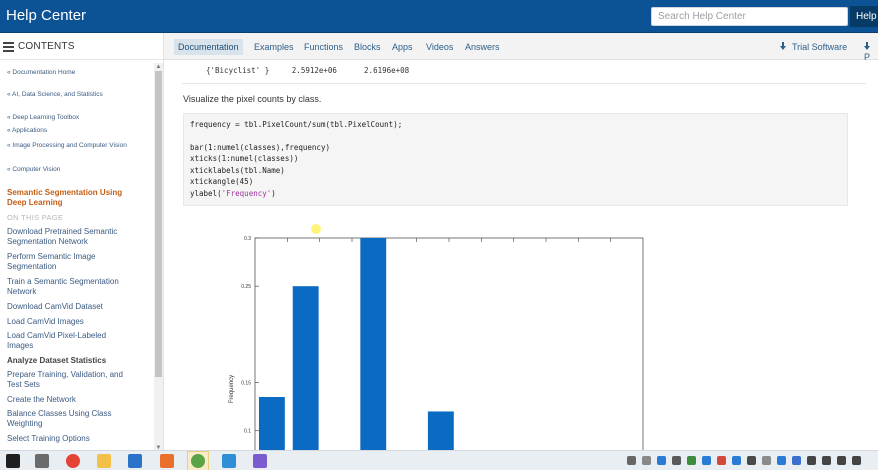 This screenshot has height=470, width=878. I want to click on tab-answers: Answers, so click(482, 47).